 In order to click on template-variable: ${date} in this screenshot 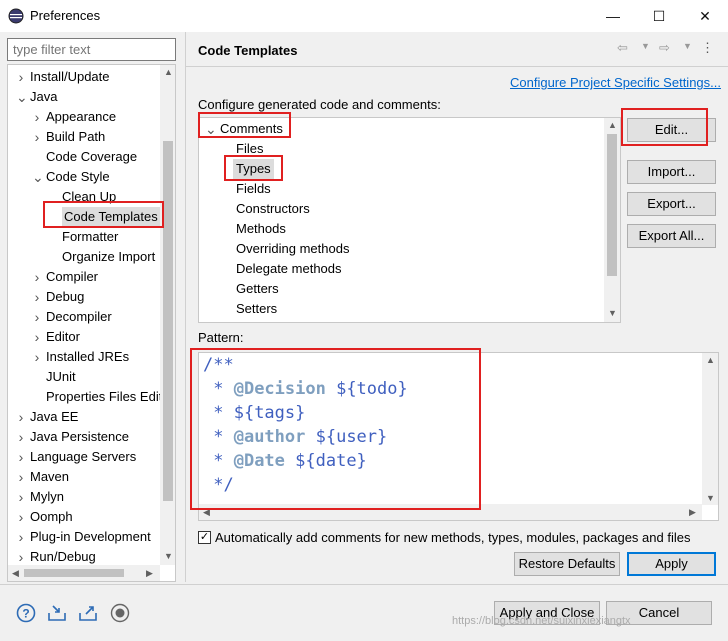, I will do `click(325, 461)`.